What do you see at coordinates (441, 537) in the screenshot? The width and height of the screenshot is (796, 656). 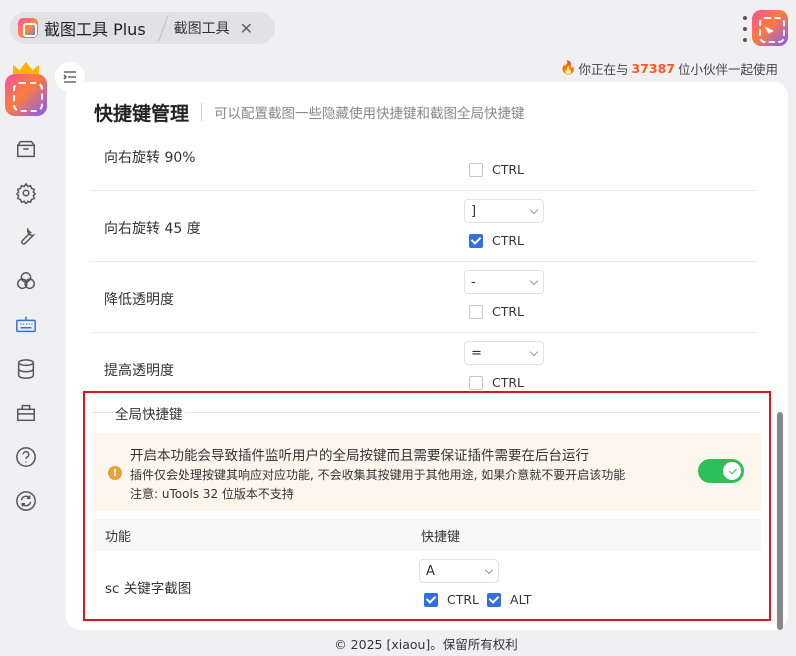 I see `column-header-shortcut: 快捷键` at bounding box center [441, 537].